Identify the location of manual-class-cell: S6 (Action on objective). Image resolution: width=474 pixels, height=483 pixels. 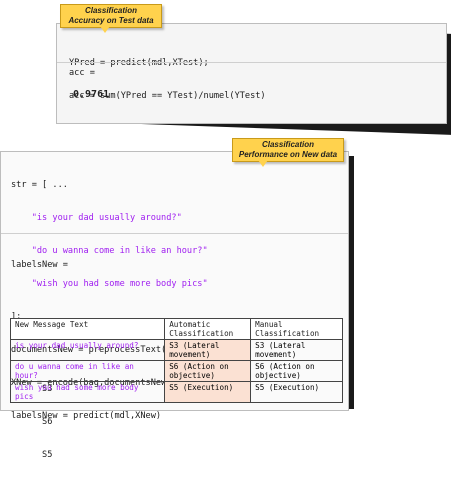
(296, 371).